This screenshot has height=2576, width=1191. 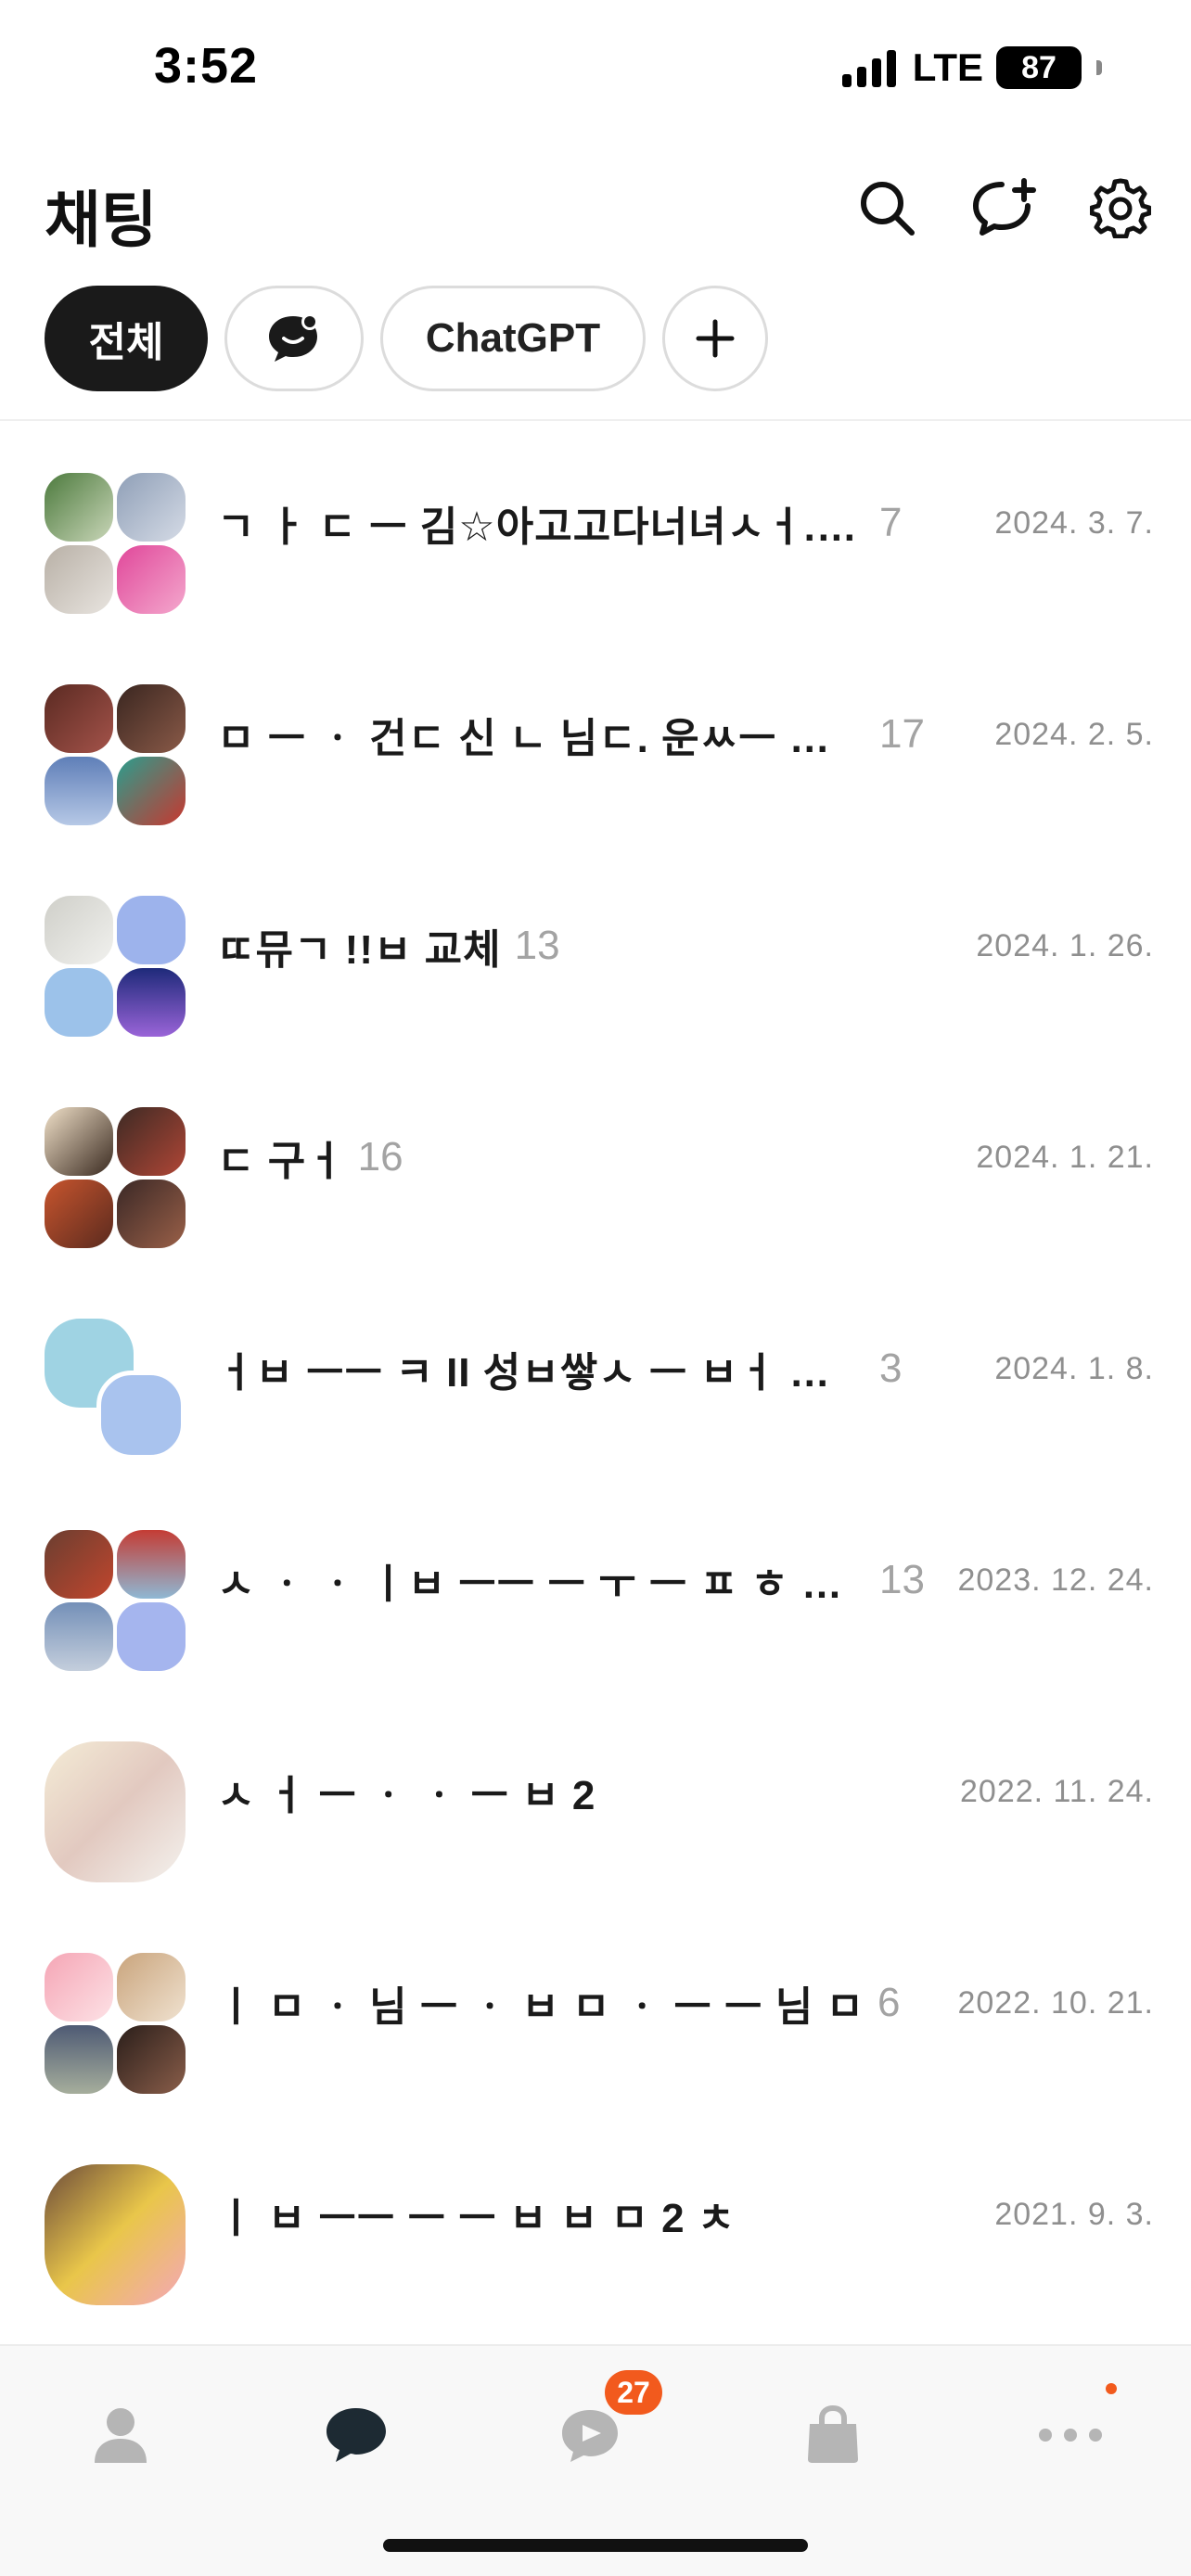 I want to click on nav-friends, so click(x=121, y=2435).